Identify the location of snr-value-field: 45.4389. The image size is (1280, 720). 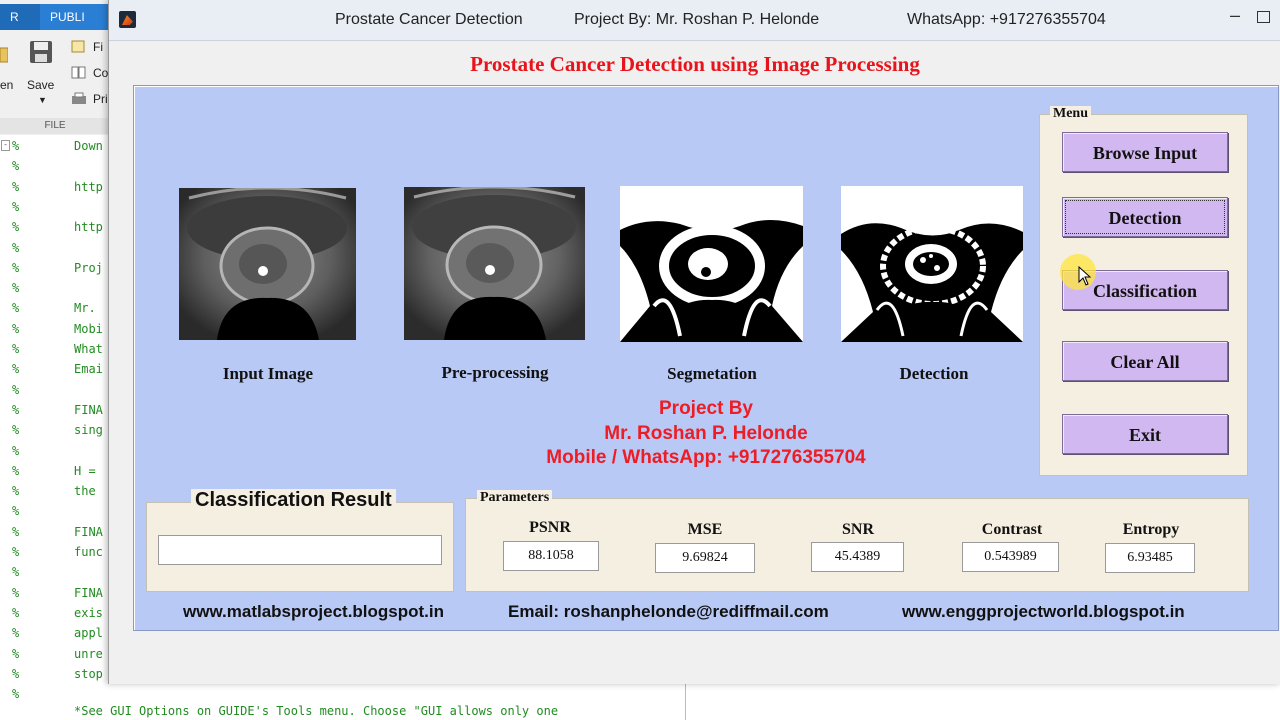
(857, 557).